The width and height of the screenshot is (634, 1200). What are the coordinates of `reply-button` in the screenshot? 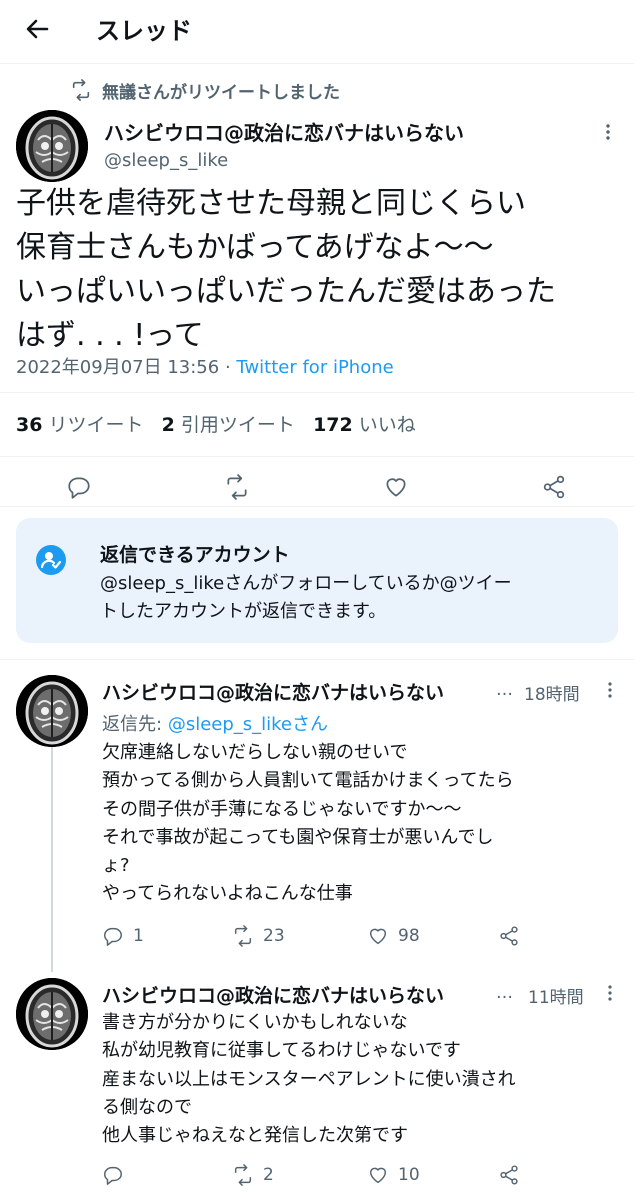 It's located at (117, 1175).